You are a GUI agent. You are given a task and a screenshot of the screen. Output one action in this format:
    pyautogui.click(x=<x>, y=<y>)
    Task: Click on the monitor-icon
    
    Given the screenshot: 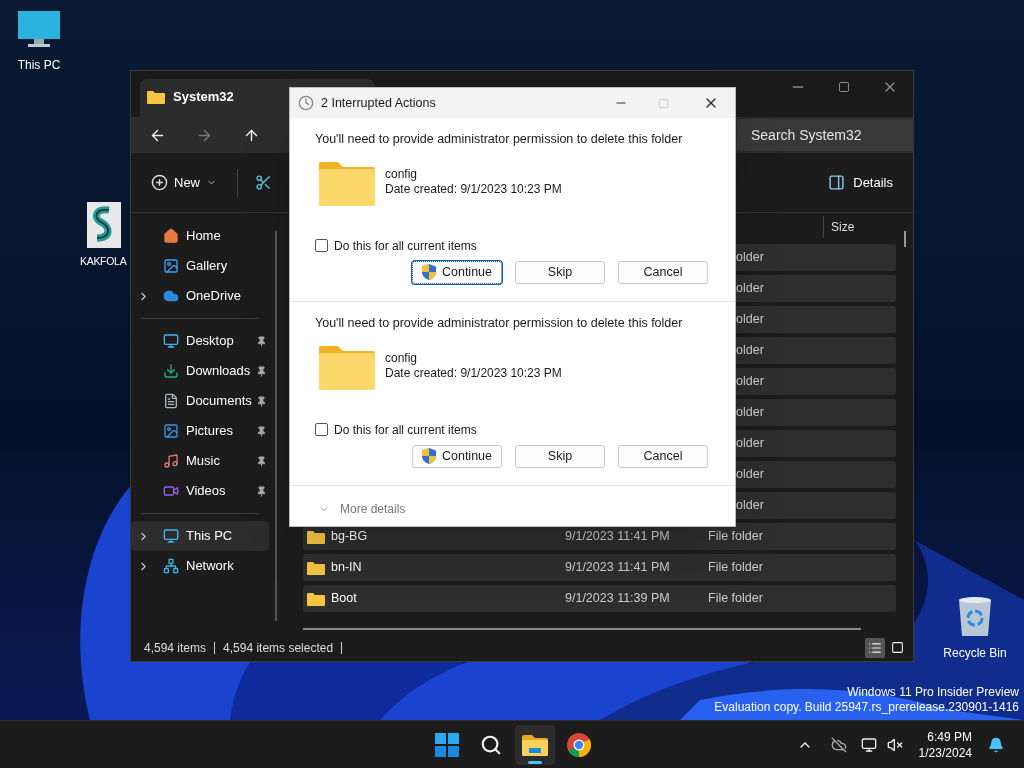 What is the action you would take?
    pyautogui.click(x=39, y=30)
    